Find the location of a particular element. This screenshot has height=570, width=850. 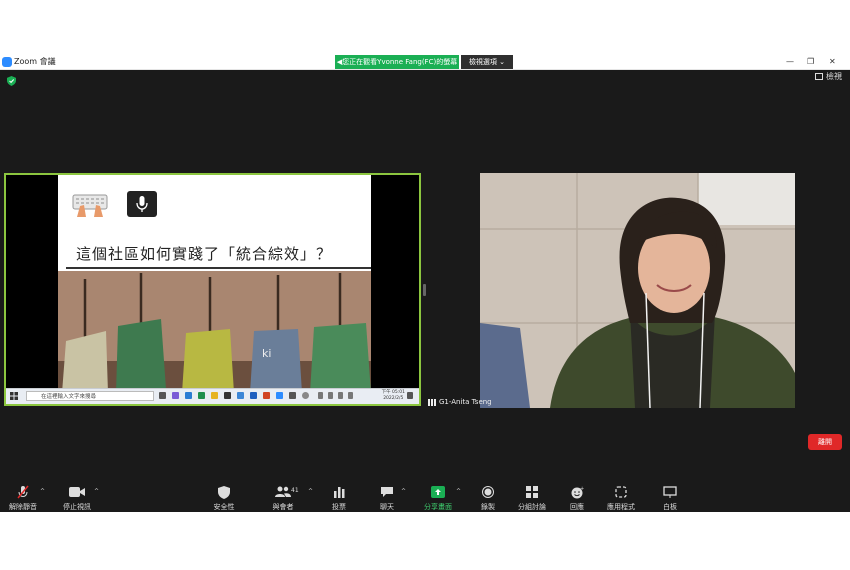

share-banner: ◀您正在觀看Yvonne Fang(FC)的螢幕 is located at coordinates (397, 62).